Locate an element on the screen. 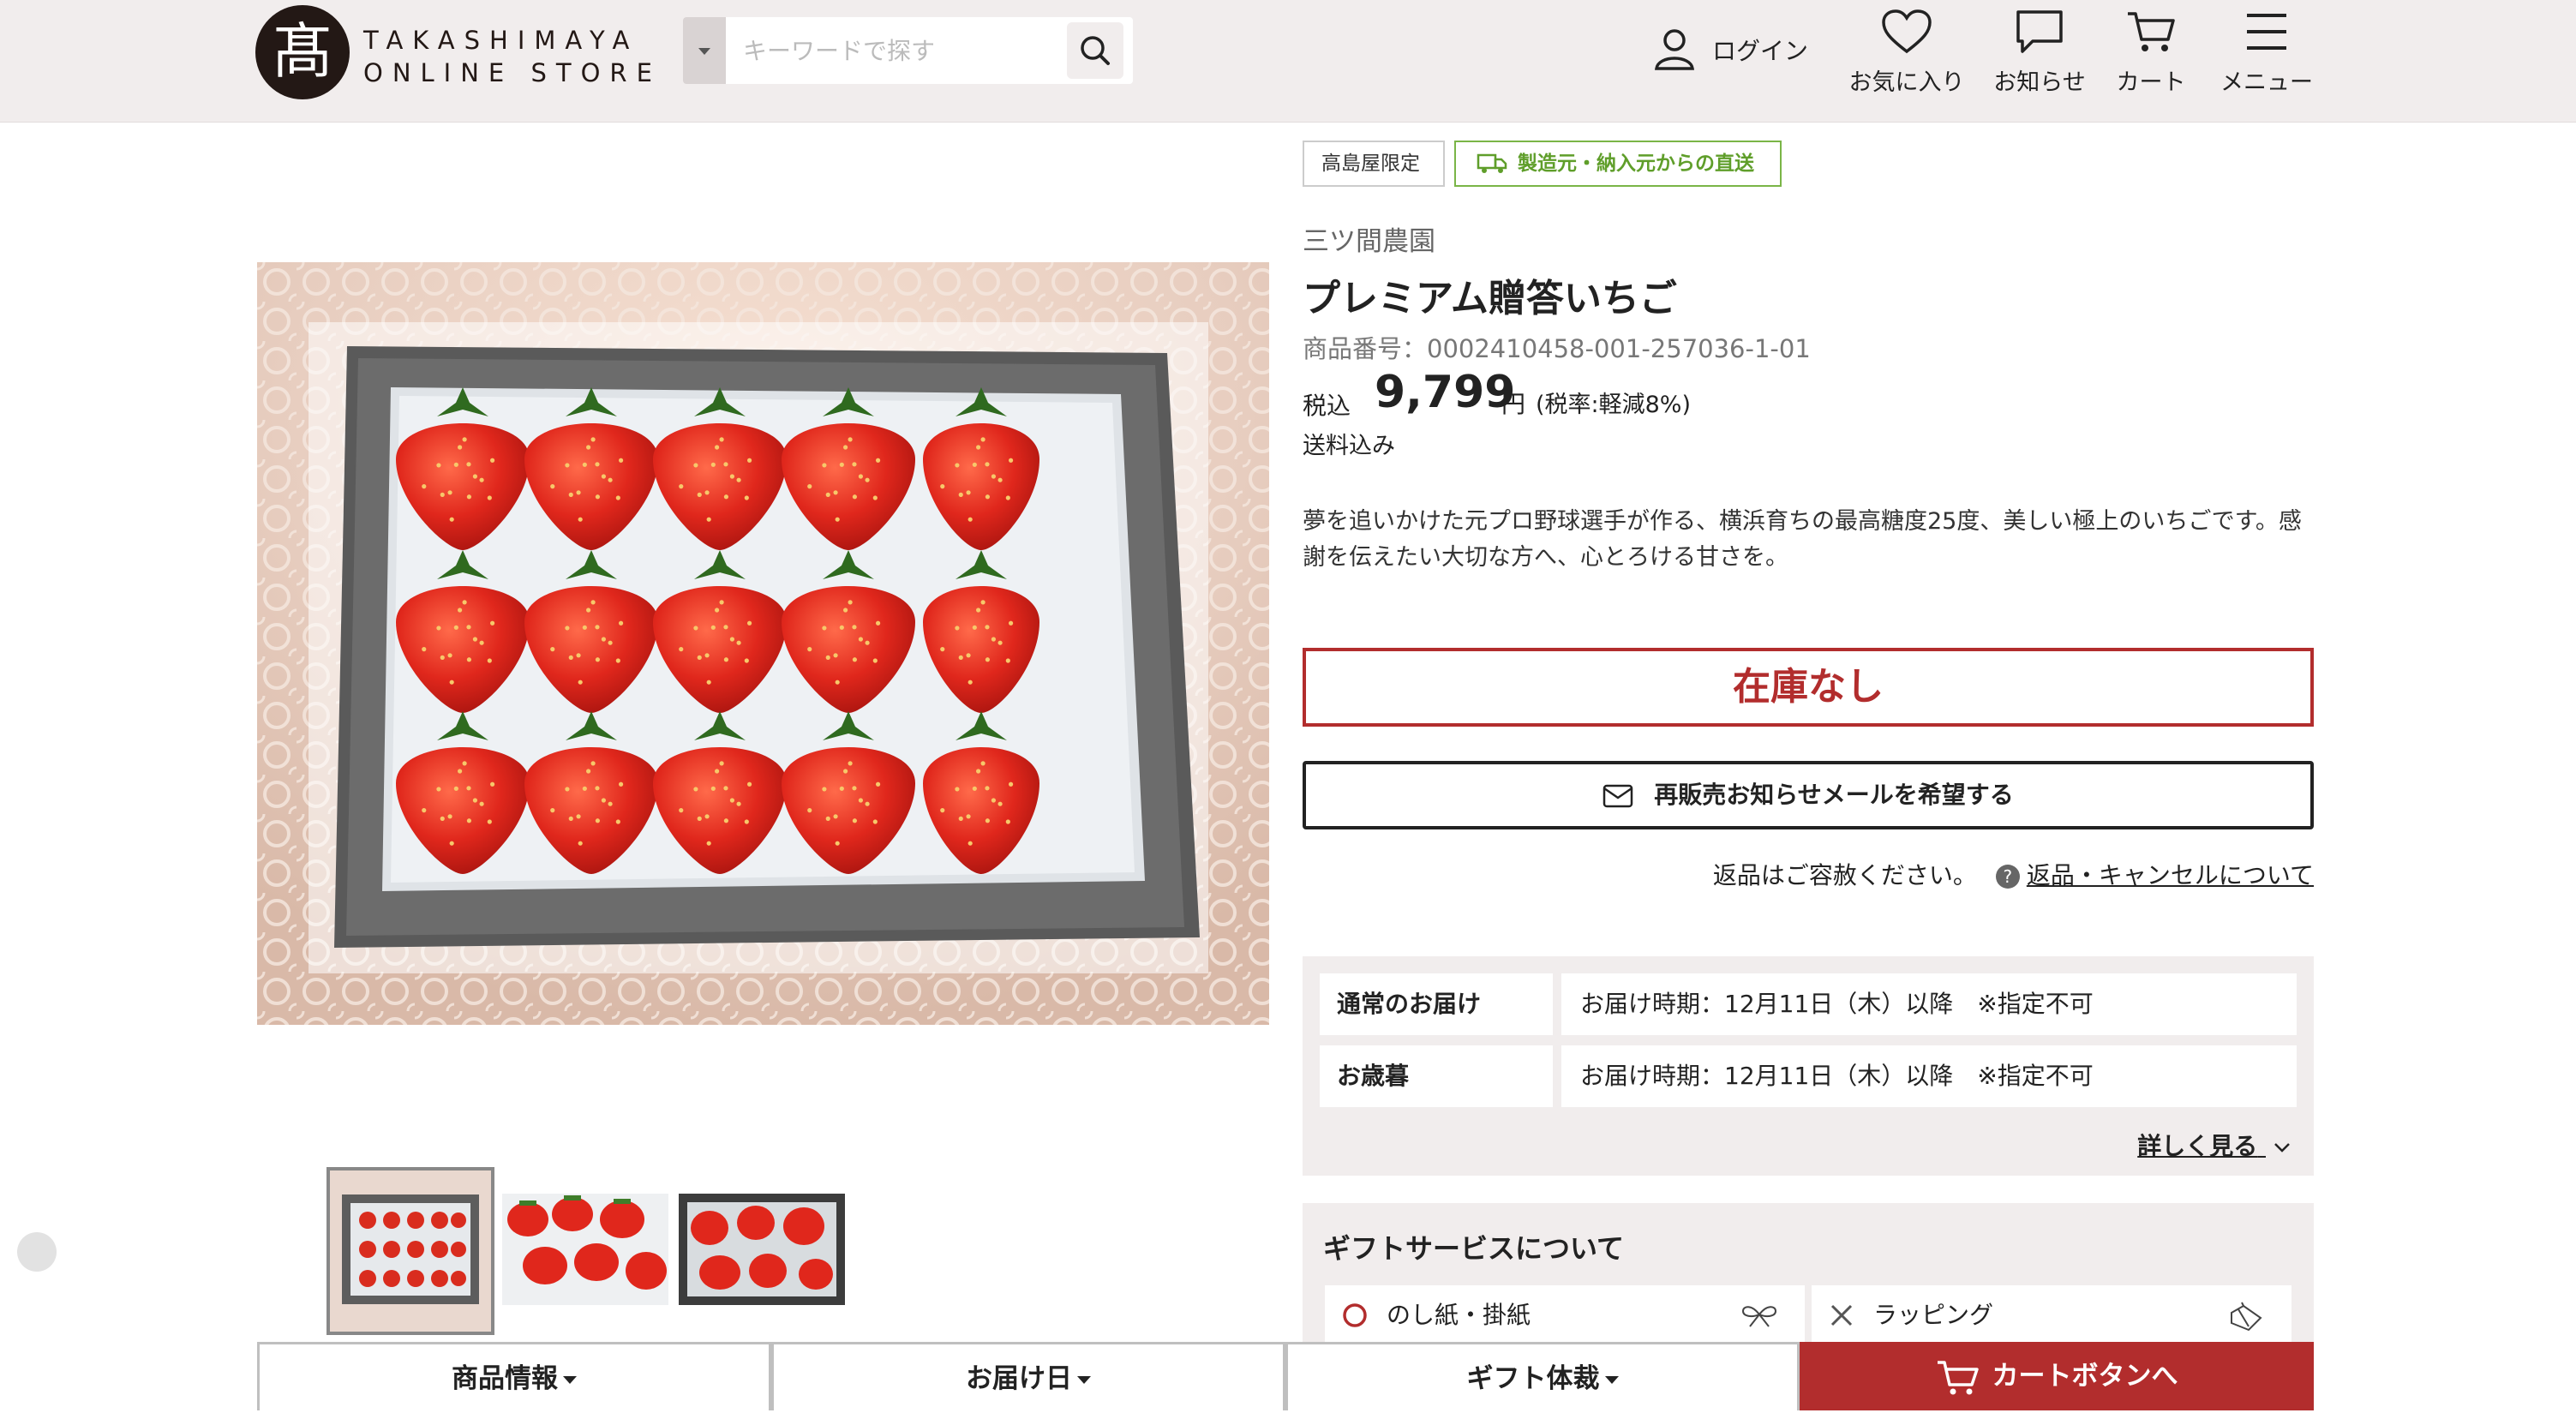 Image resolution: width=2576 pixels, height=1413 pixels. delivery-type-label: お歳暮 is located at coordinates (1436, 1076).